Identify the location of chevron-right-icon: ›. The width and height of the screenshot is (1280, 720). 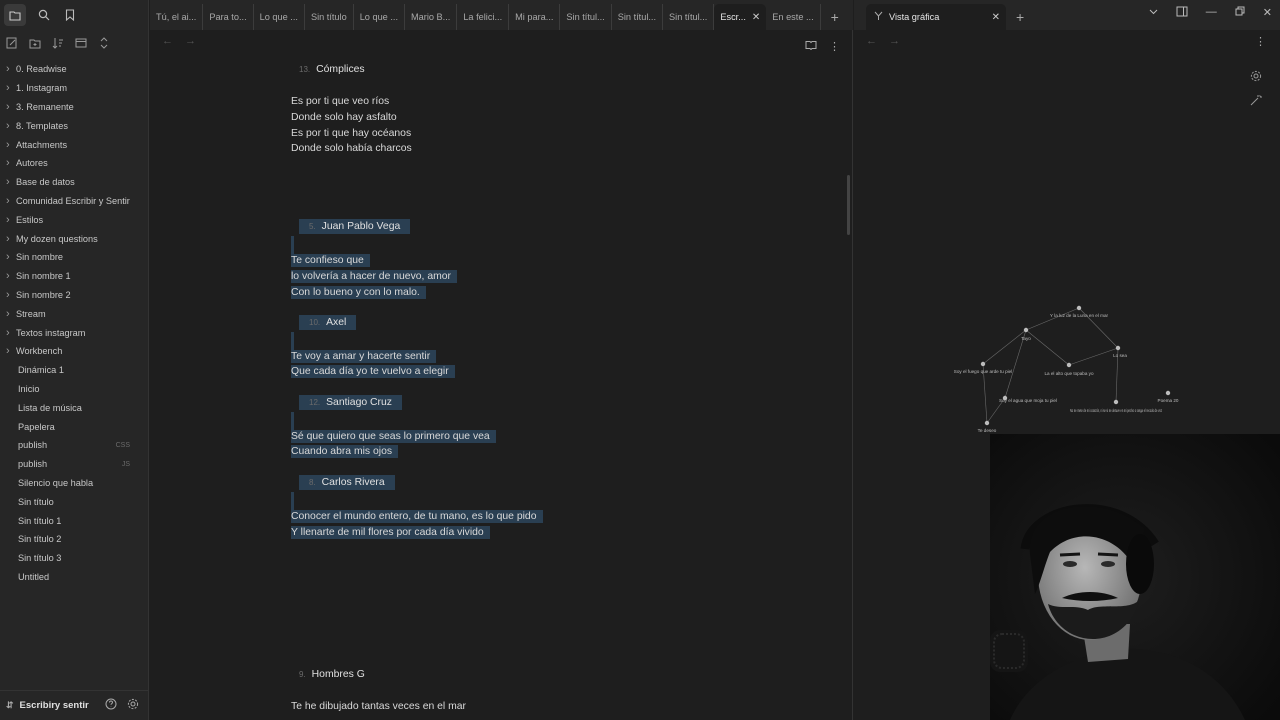
(8, 182).